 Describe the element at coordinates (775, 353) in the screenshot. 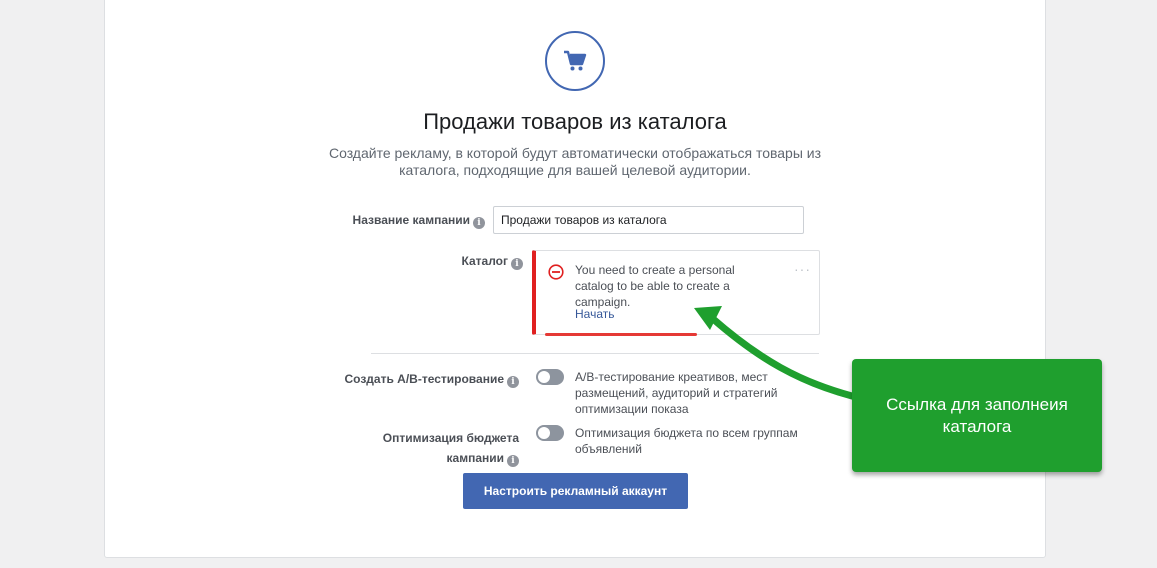

I see `annotation-arrow` at that location.